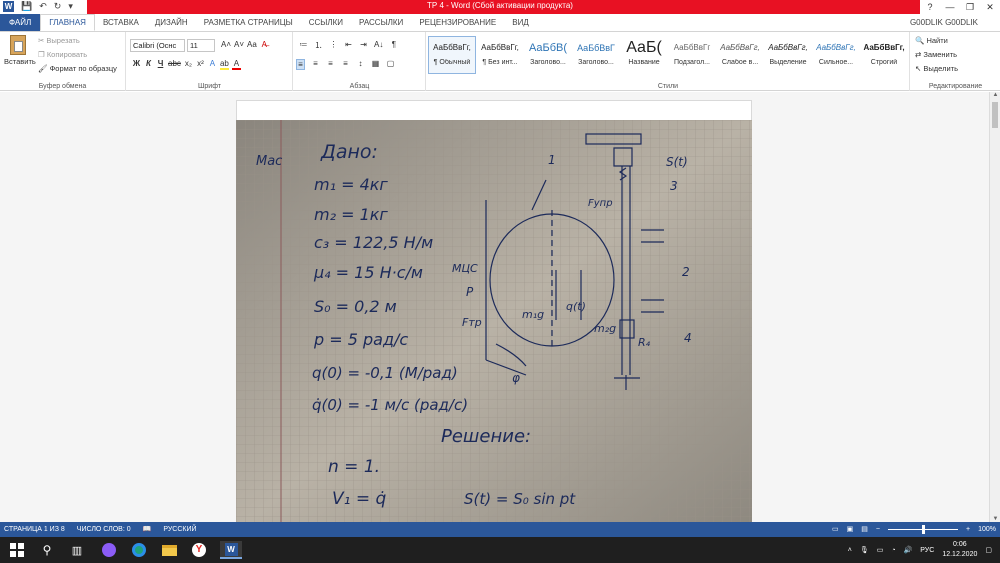 This screenshot has height=563, width=1000. I want to click on edge-icon, so click(139, 550).